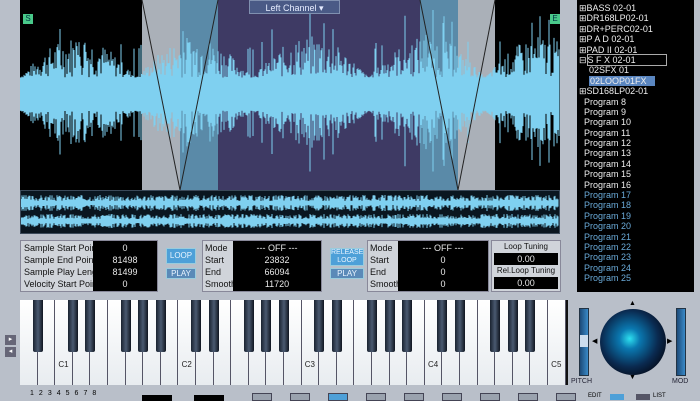 The height and width of the screenshot is (401, 700). What do you see at coordinates (526, 259) in the screenshot?
I see `loop-tuning-value: 0.00` at bounding box center [526, 259].